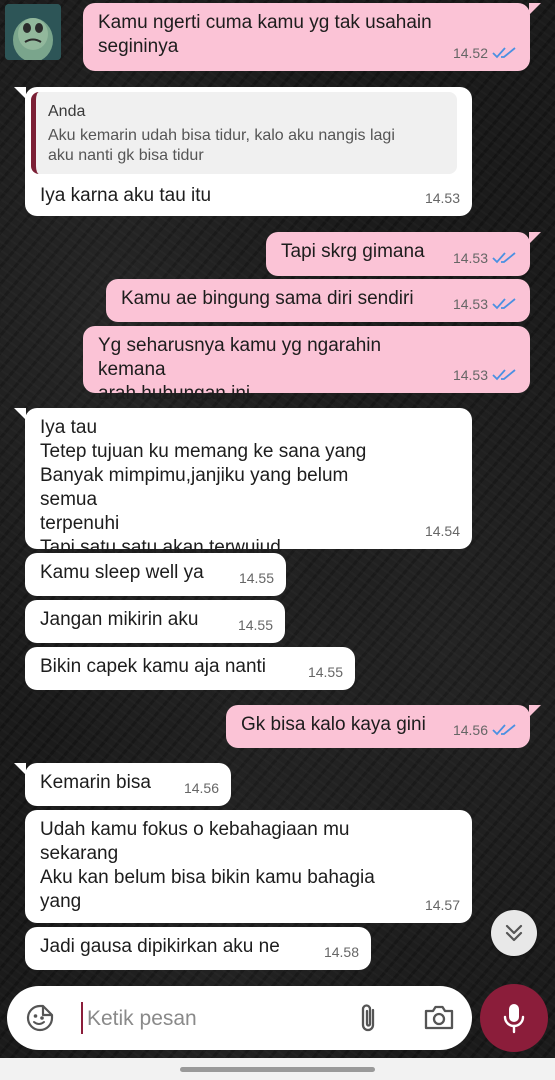 Image resolution: width=555 pixels, height=1080 pixels. Describe the element at coordinates (126, 195) in the screenshot. I see `message-text: Iya karna aku tau itu` at that location.